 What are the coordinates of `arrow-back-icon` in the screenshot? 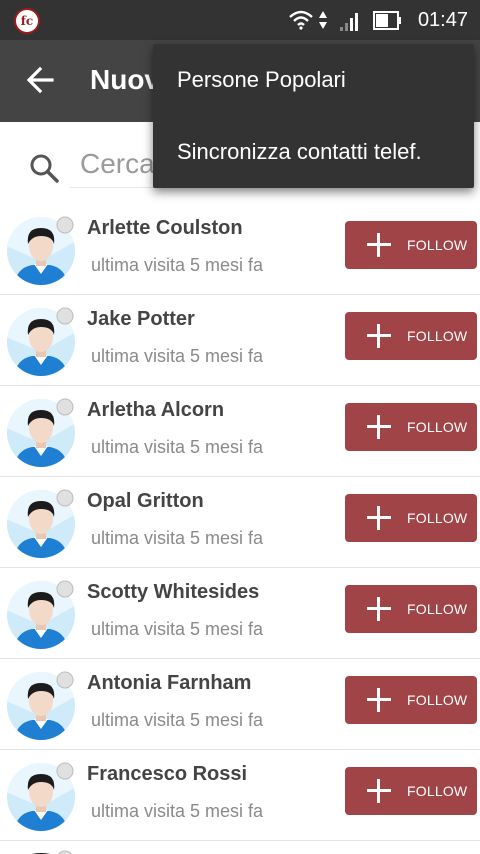 It's located at (42, 80).